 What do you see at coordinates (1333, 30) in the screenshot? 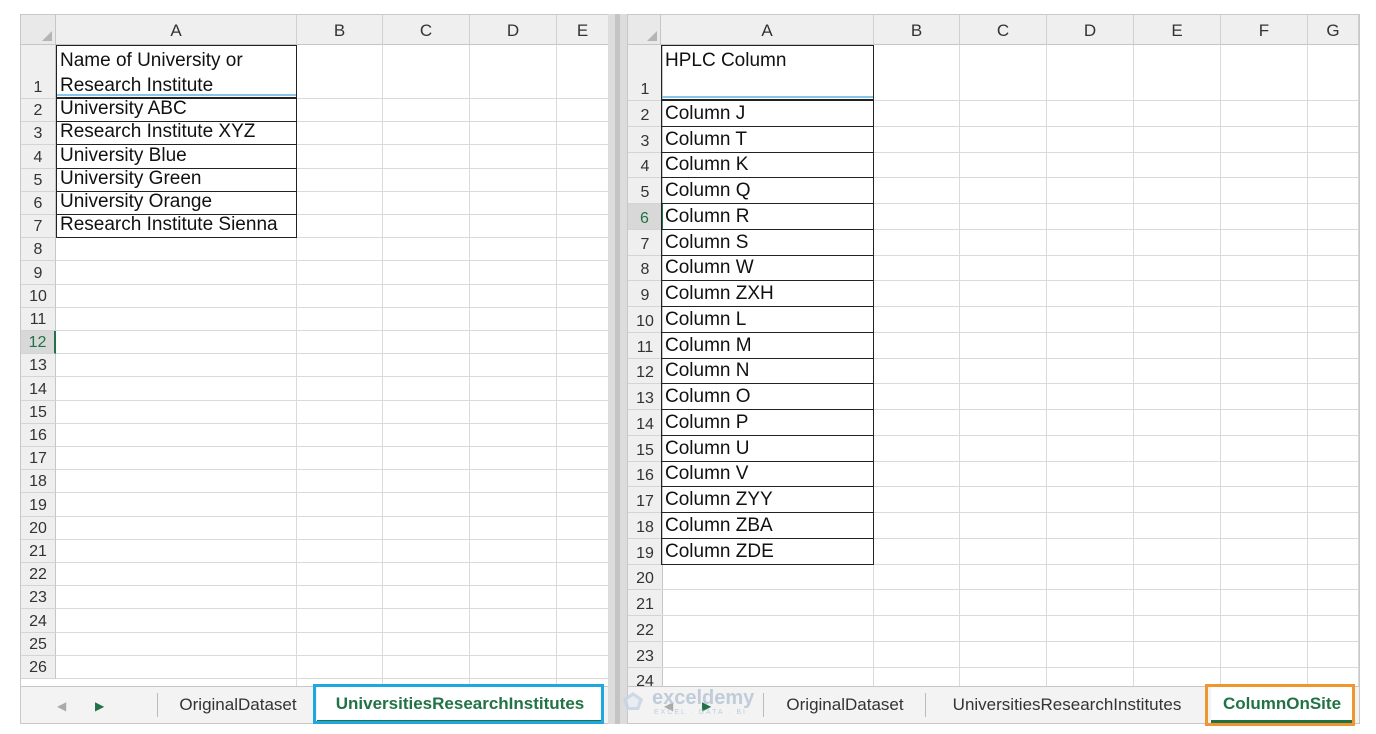
I see `column-header-g: G` at bounding box center [1333, 30].